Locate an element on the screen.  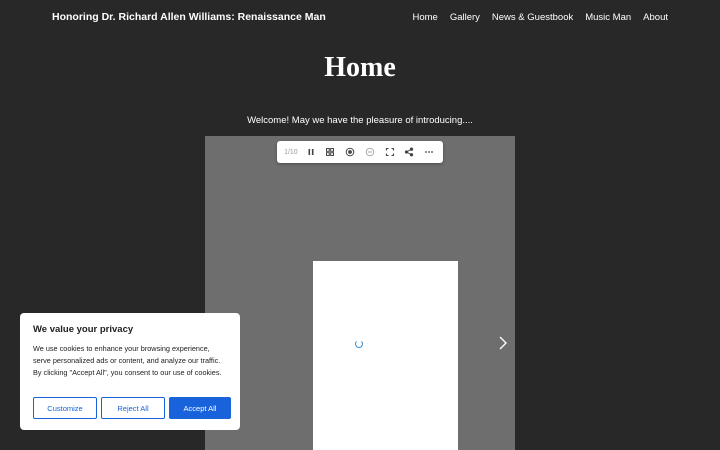
loading-spinner-icon is located at coordinates (359, 344).